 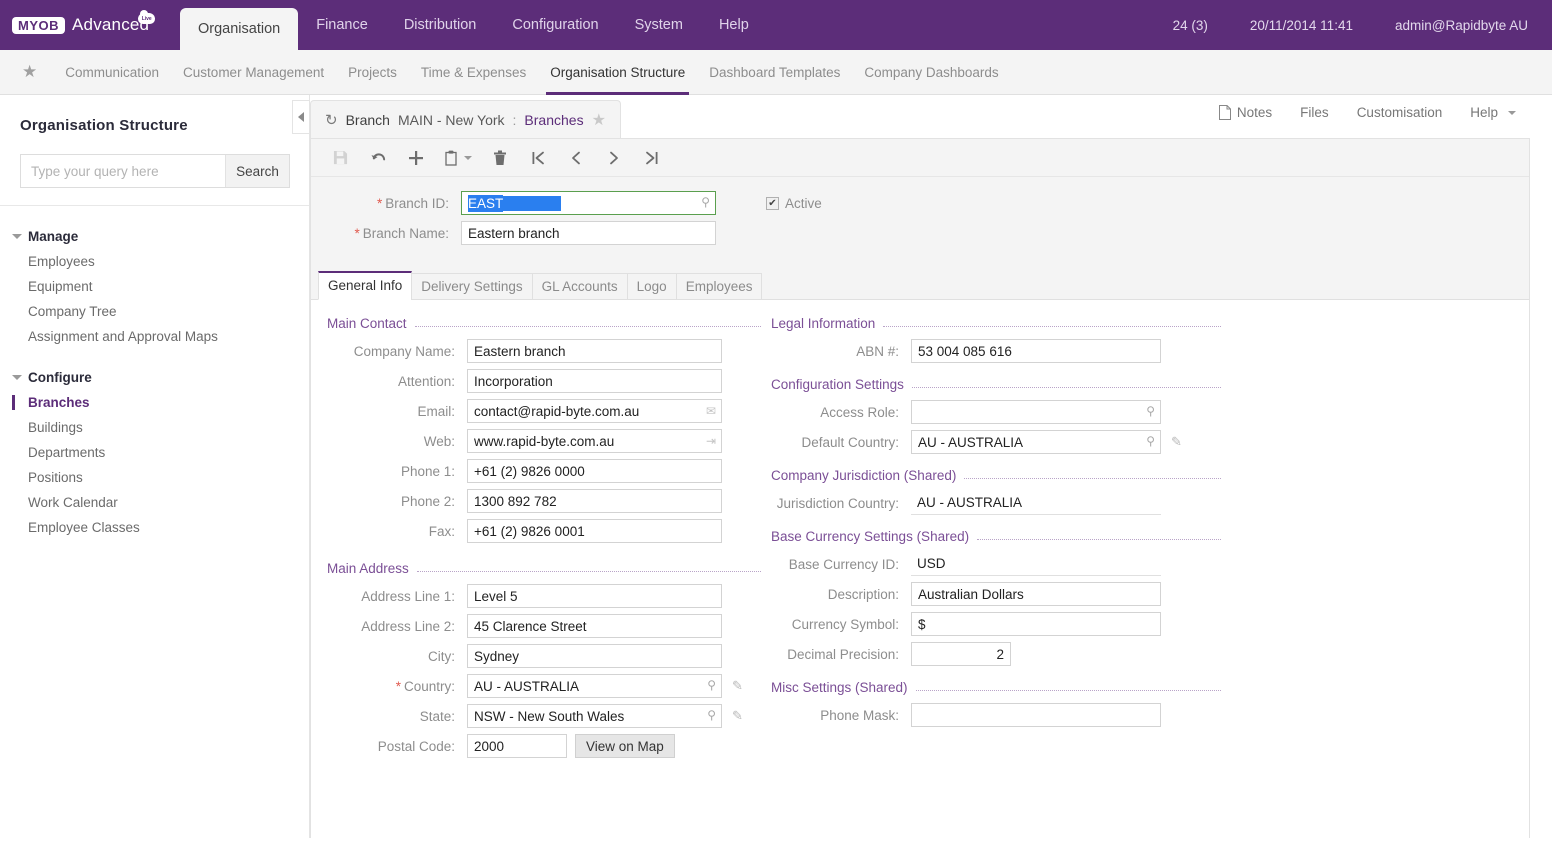 What do you see at coordinates (961, 654) in the screenshot?
I see `decimal-precision-input: 2` at bounding box center [961, 654].